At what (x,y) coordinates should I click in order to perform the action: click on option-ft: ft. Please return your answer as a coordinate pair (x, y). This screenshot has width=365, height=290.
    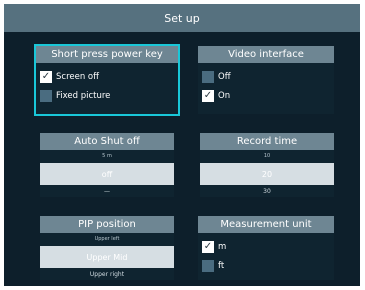
    Looking at the image, I should click on (213, 266).